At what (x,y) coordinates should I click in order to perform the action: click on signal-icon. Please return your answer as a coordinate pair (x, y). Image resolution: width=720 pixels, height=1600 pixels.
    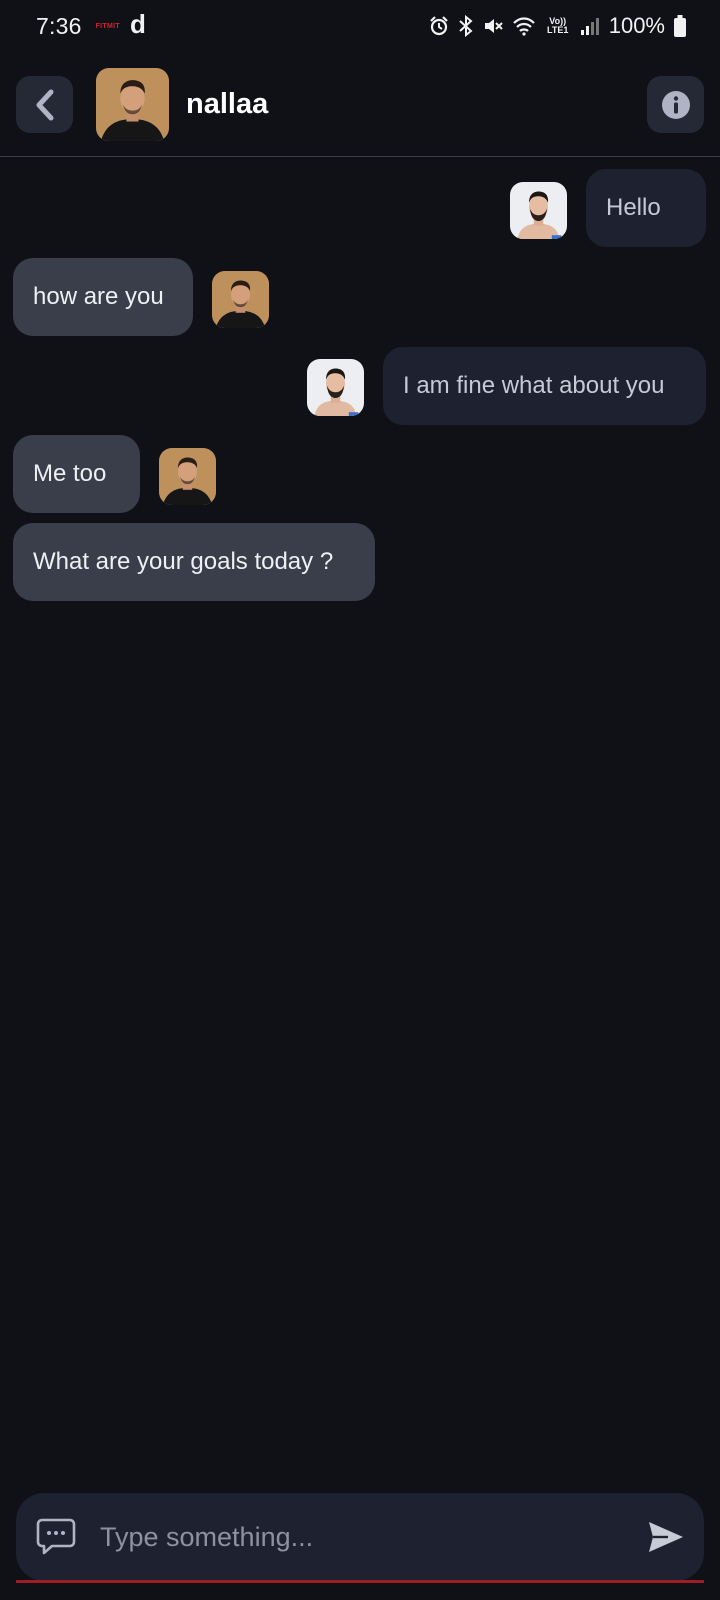
    Looking at the image, I should click on (589, 26).